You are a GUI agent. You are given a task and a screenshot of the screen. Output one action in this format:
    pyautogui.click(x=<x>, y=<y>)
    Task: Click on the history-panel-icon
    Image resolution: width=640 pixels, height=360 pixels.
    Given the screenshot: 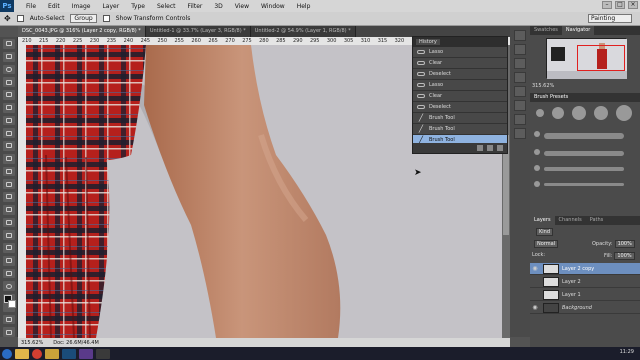 What is the action you would take?
    pyautogui.click(x=520, y=35)
    